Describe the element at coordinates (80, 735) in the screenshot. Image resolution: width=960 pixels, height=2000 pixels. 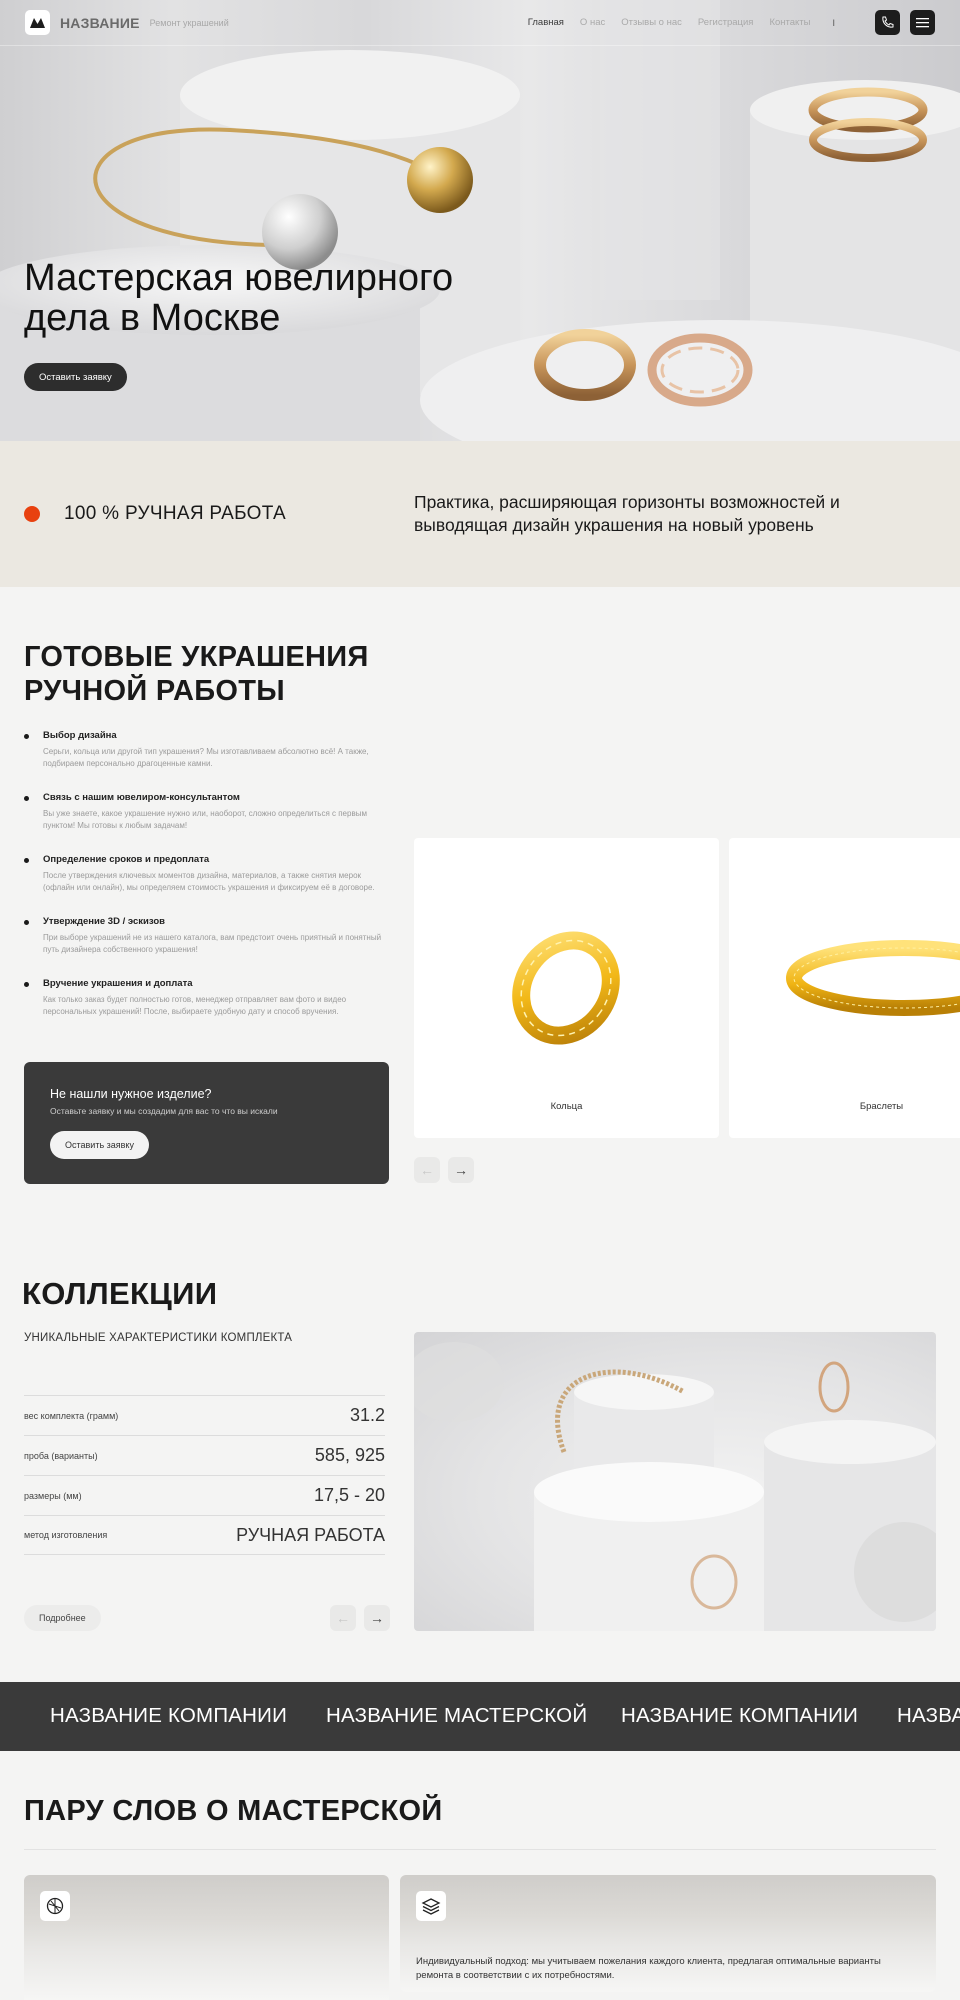
I see `step-title: Выбор дизайна` at that location.